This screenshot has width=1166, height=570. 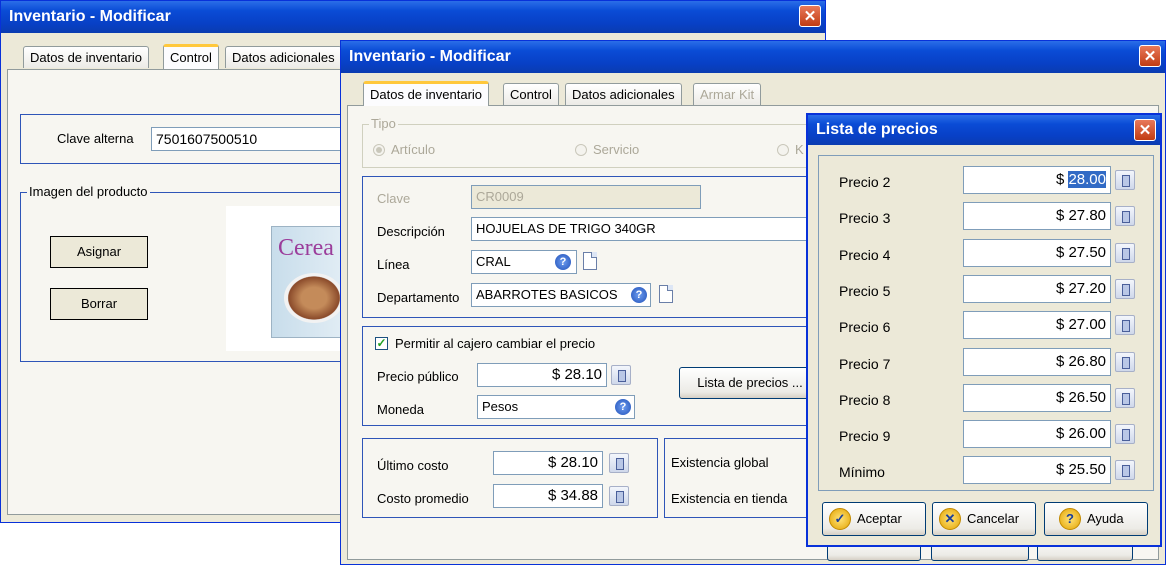 What do you see at coordinates (556, 407) in the screenshot?
I see `moneda-select: Pesos` at bounding box center [556, 407].